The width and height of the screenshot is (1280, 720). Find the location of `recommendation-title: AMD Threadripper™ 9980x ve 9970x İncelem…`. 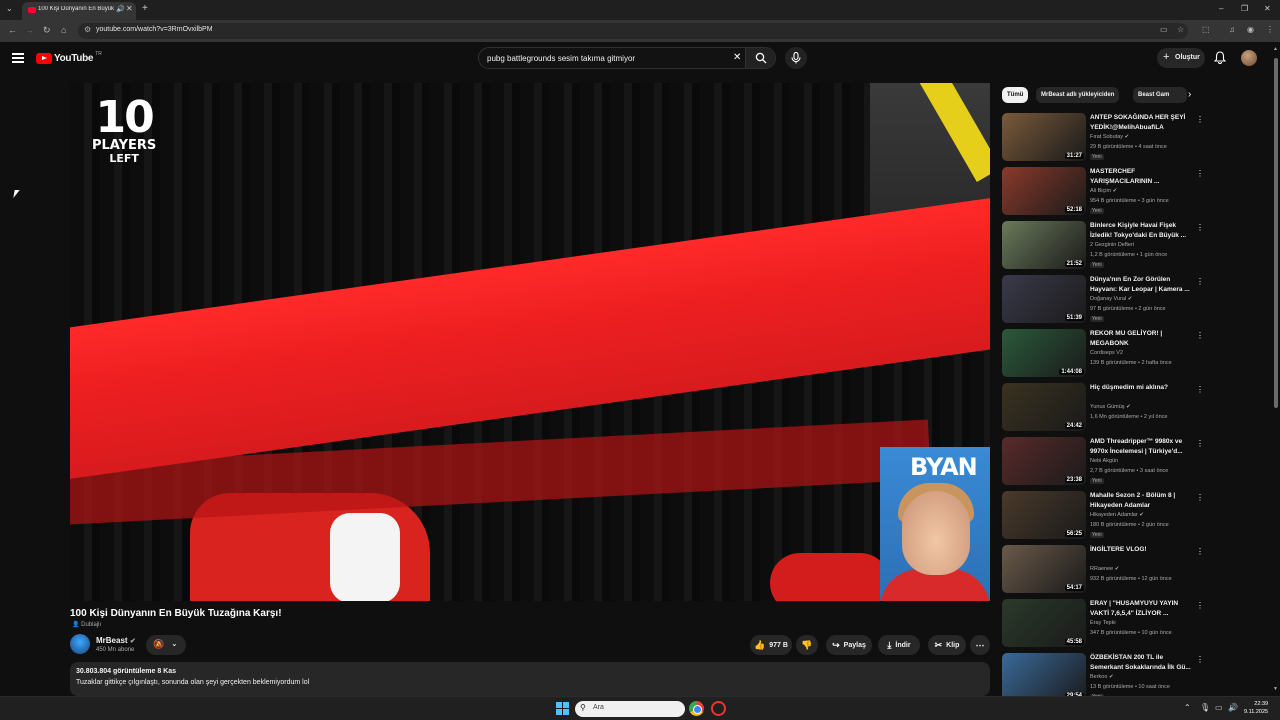

recommendation-title: AMD Threadripper™ 9980x ve 9970x İncelem… is located at coordinates (1141, 447).